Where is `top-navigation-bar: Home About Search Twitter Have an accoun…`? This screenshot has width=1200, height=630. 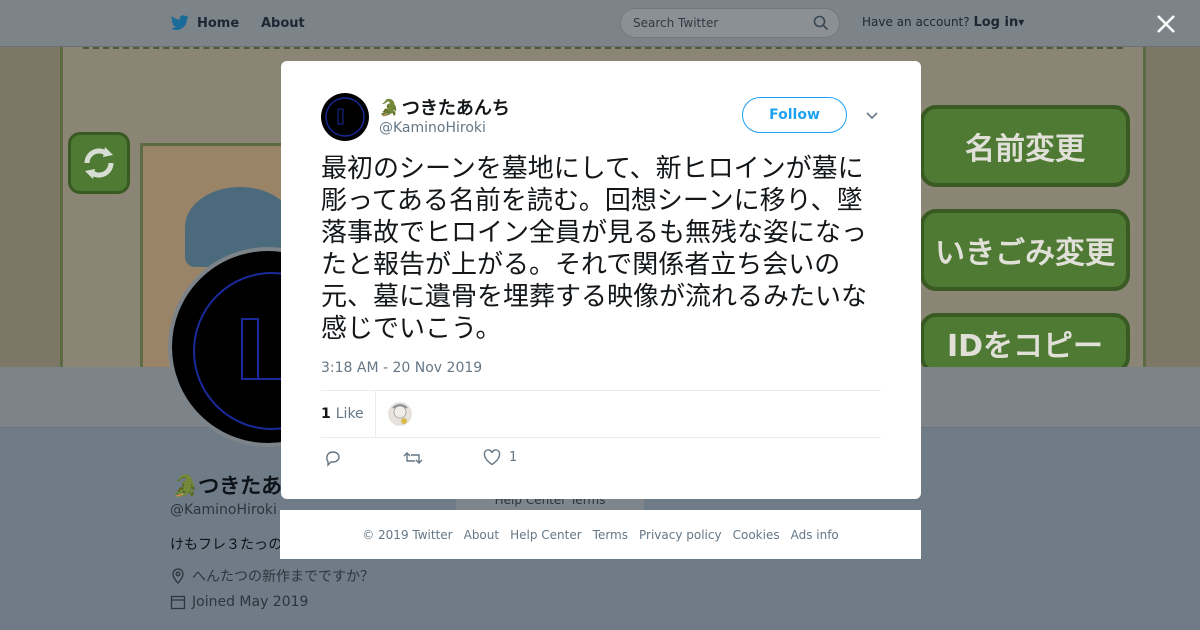
top-navigation-bar: Home About Search Twitter Have an accoun… is located at coordinates (600, 23).